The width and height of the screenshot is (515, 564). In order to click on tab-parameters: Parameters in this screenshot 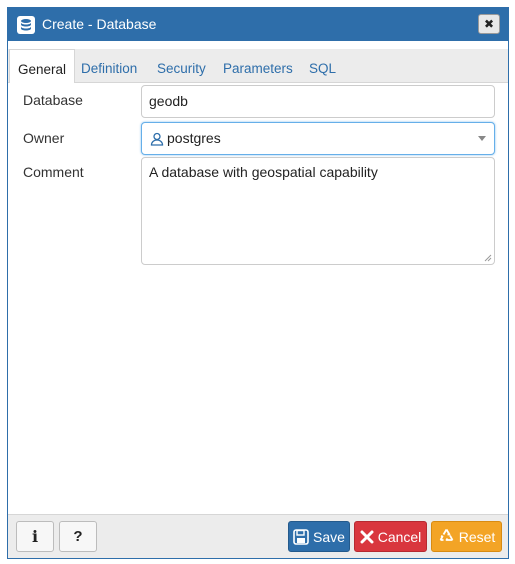, I will do `click(258, 65)`.